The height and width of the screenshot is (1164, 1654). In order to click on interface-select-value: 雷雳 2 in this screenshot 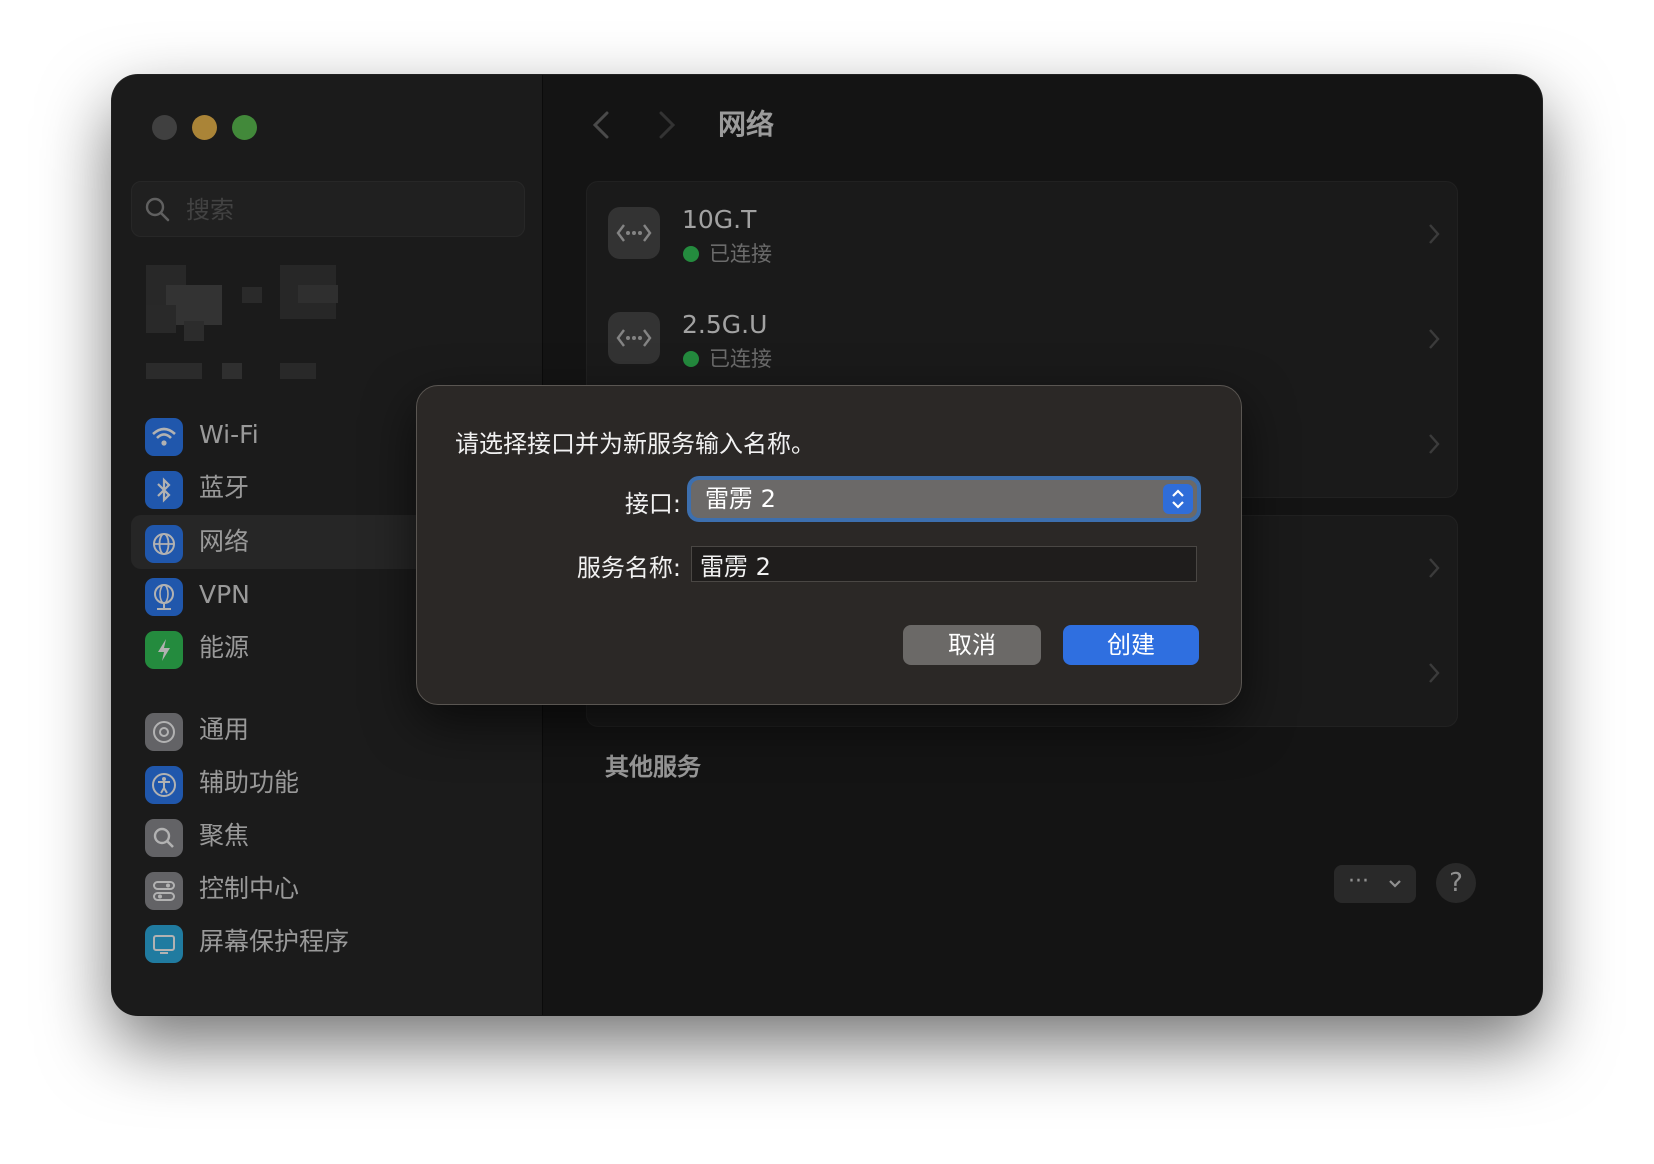, I will do `click(740, 499)`.